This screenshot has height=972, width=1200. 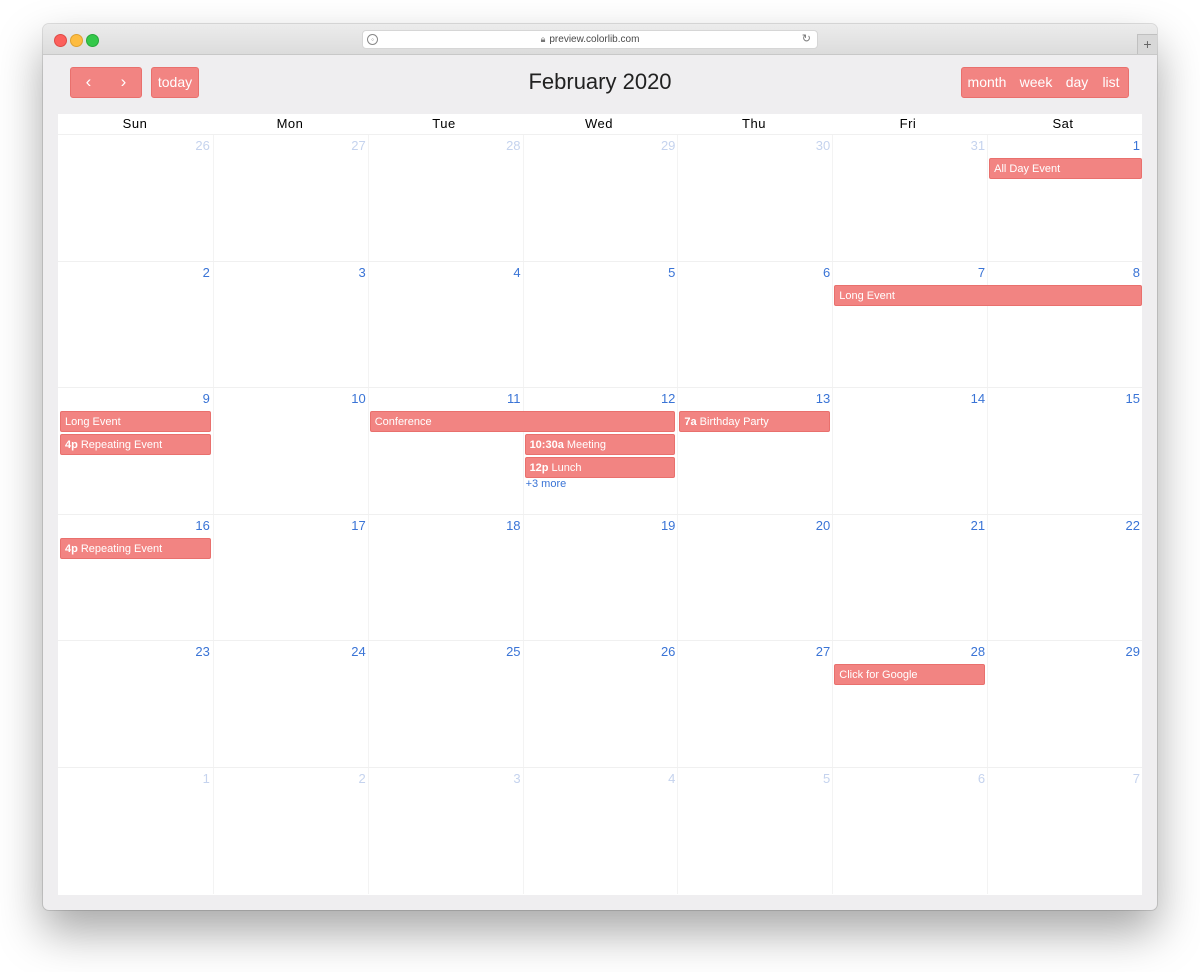 I want to click on day-cell: 23, so click(x=135, y=704).